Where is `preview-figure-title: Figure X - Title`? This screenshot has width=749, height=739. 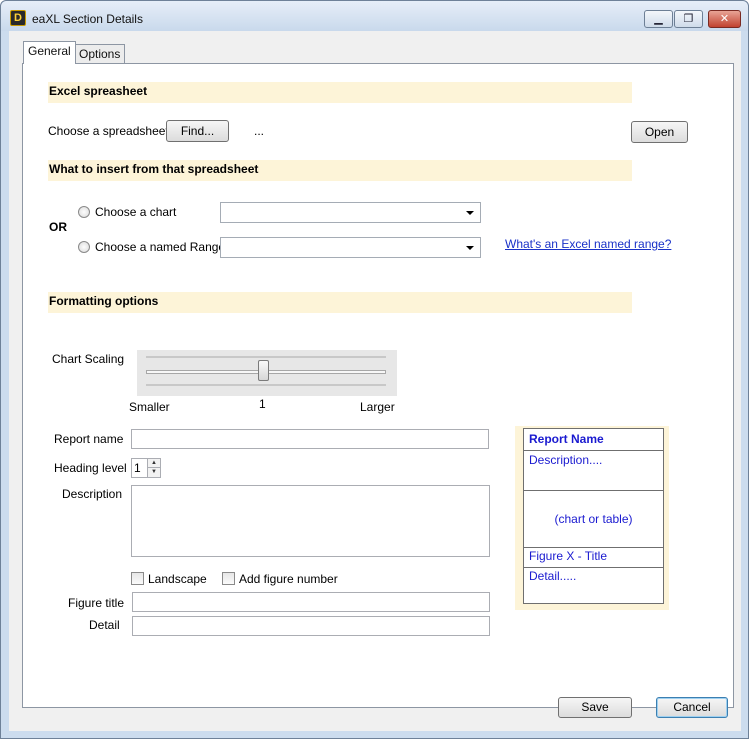 preview-figure-title: Figure X - Title is located at coordinates (593, 558).